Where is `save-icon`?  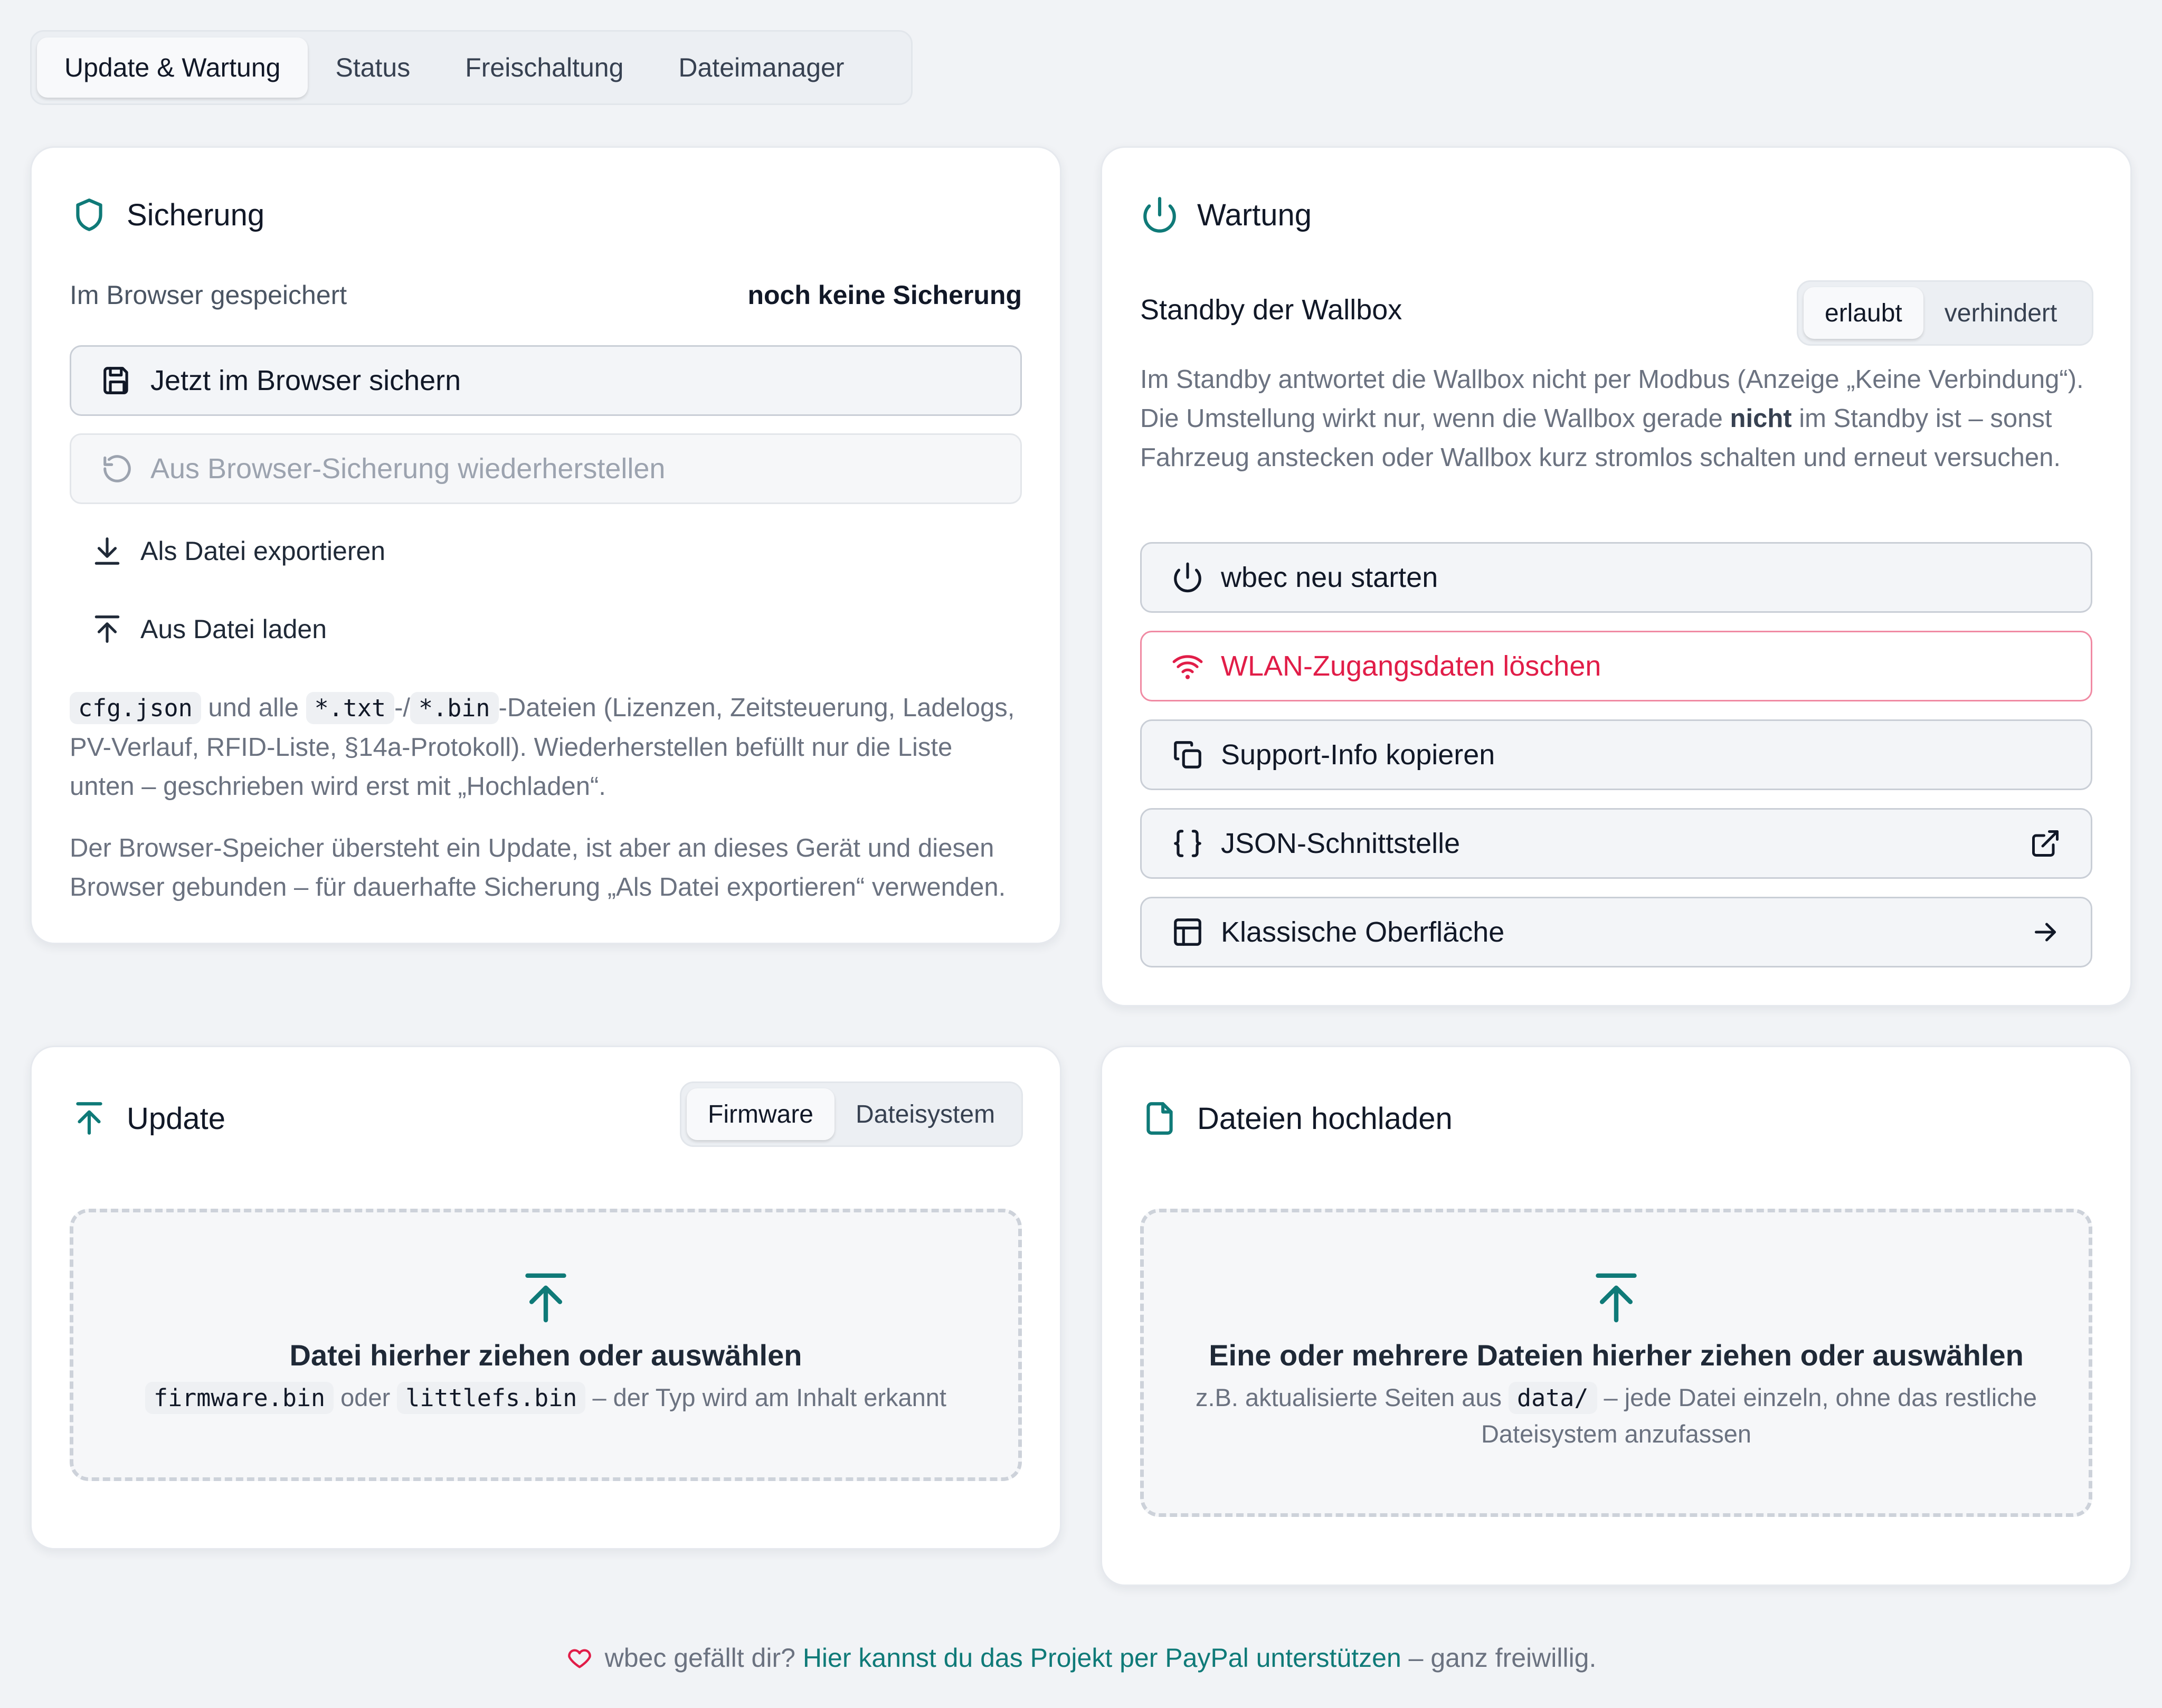
save-icon is located at coordinates (116, 380).